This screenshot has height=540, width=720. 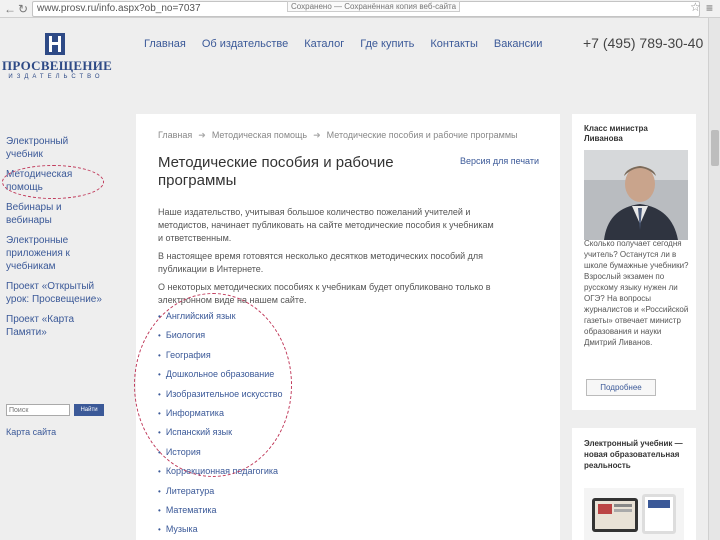 I want to click on news-card-title: Класс министра Ливанова, so click(x=636, y=134).